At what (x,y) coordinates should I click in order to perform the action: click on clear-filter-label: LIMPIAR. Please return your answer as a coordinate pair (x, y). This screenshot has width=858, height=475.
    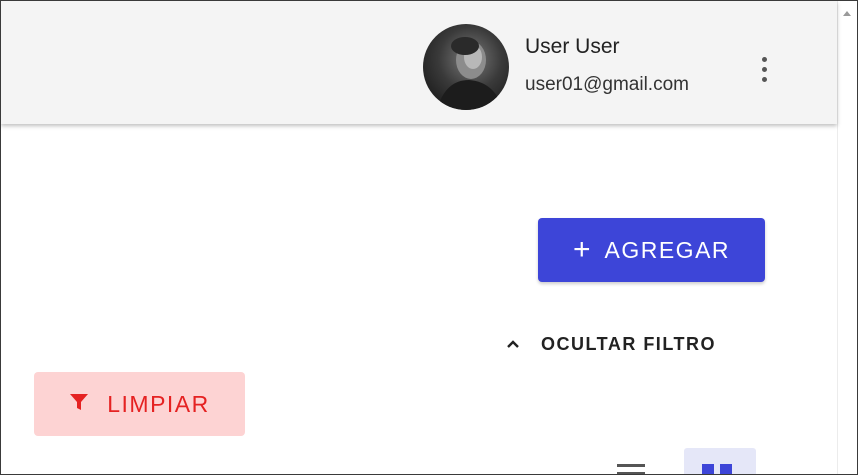
    Looking at the image, I should click on (158, 403).